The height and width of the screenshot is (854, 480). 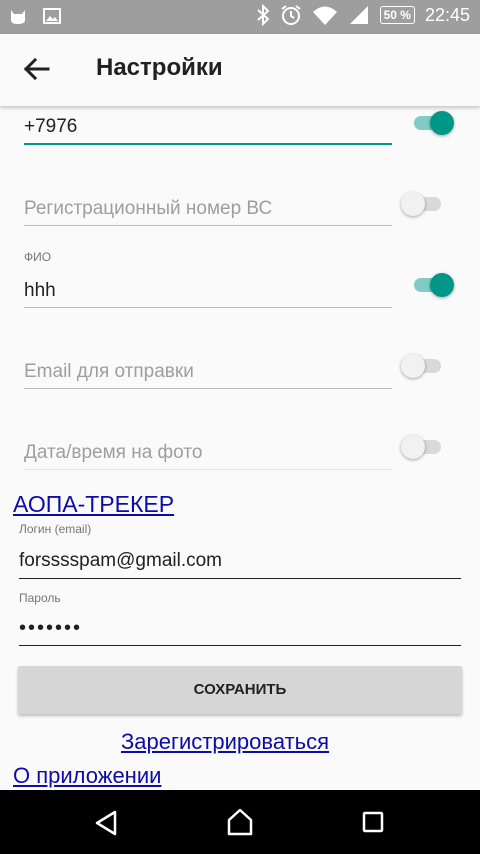 I want to click on password-value: •••••••, so click(x=50, y=628).